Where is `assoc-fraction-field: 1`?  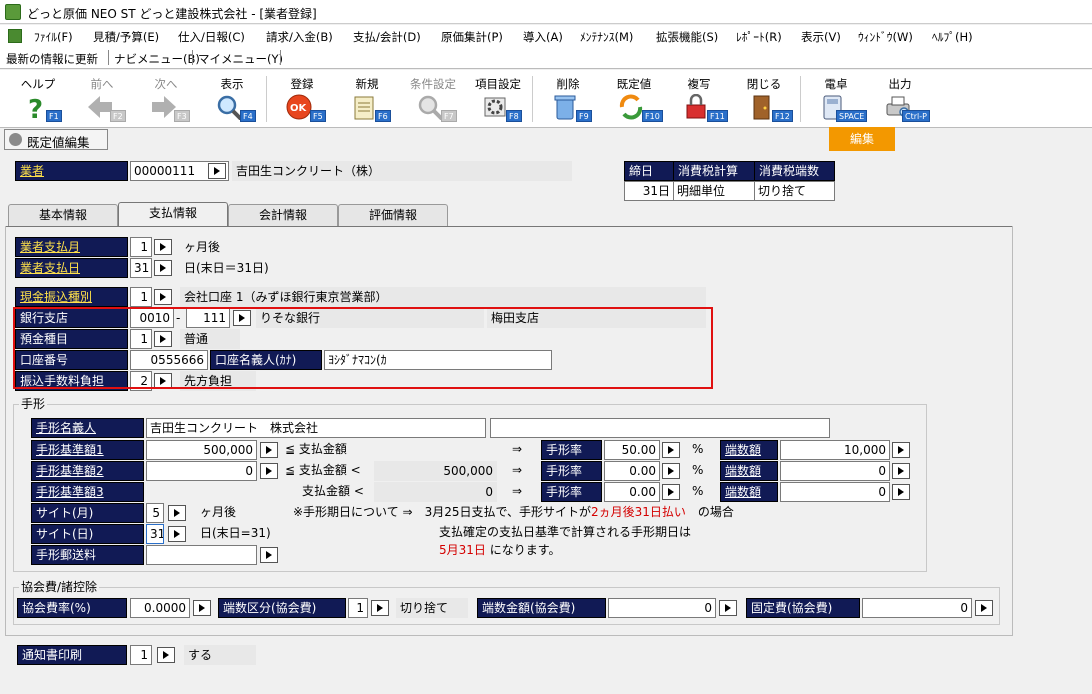
assoc-fraction-field: 1 is located at coordinates (358, 608).